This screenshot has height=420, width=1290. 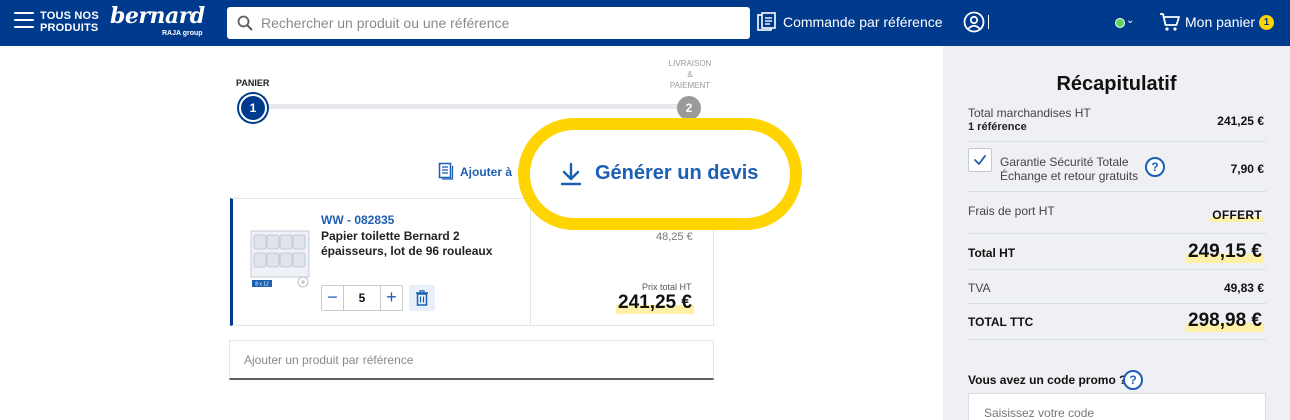 I want to click on total-ttc-label: TOTAL TTC, so click(x=1001, y=322).